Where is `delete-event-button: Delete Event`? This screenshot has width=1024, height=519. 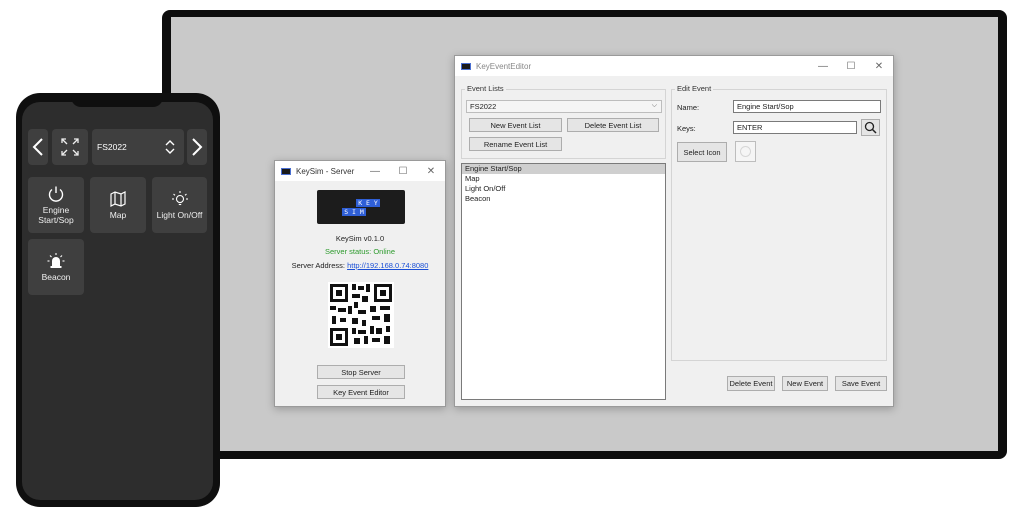
delete-event-button: Delete Event is located at coordinates (751, 383).